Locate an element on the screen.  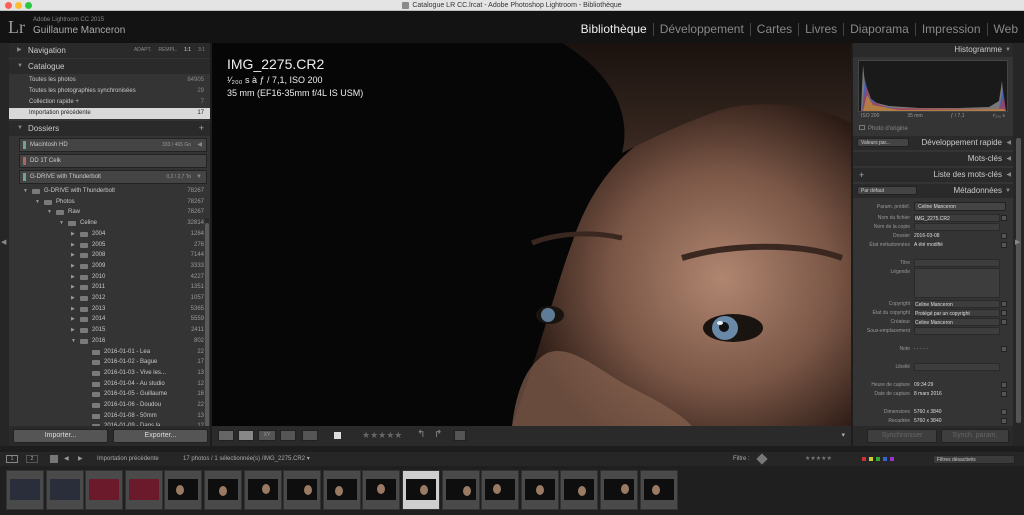
metadata-value: Celine Manceron is located at coordinates (957, 322).